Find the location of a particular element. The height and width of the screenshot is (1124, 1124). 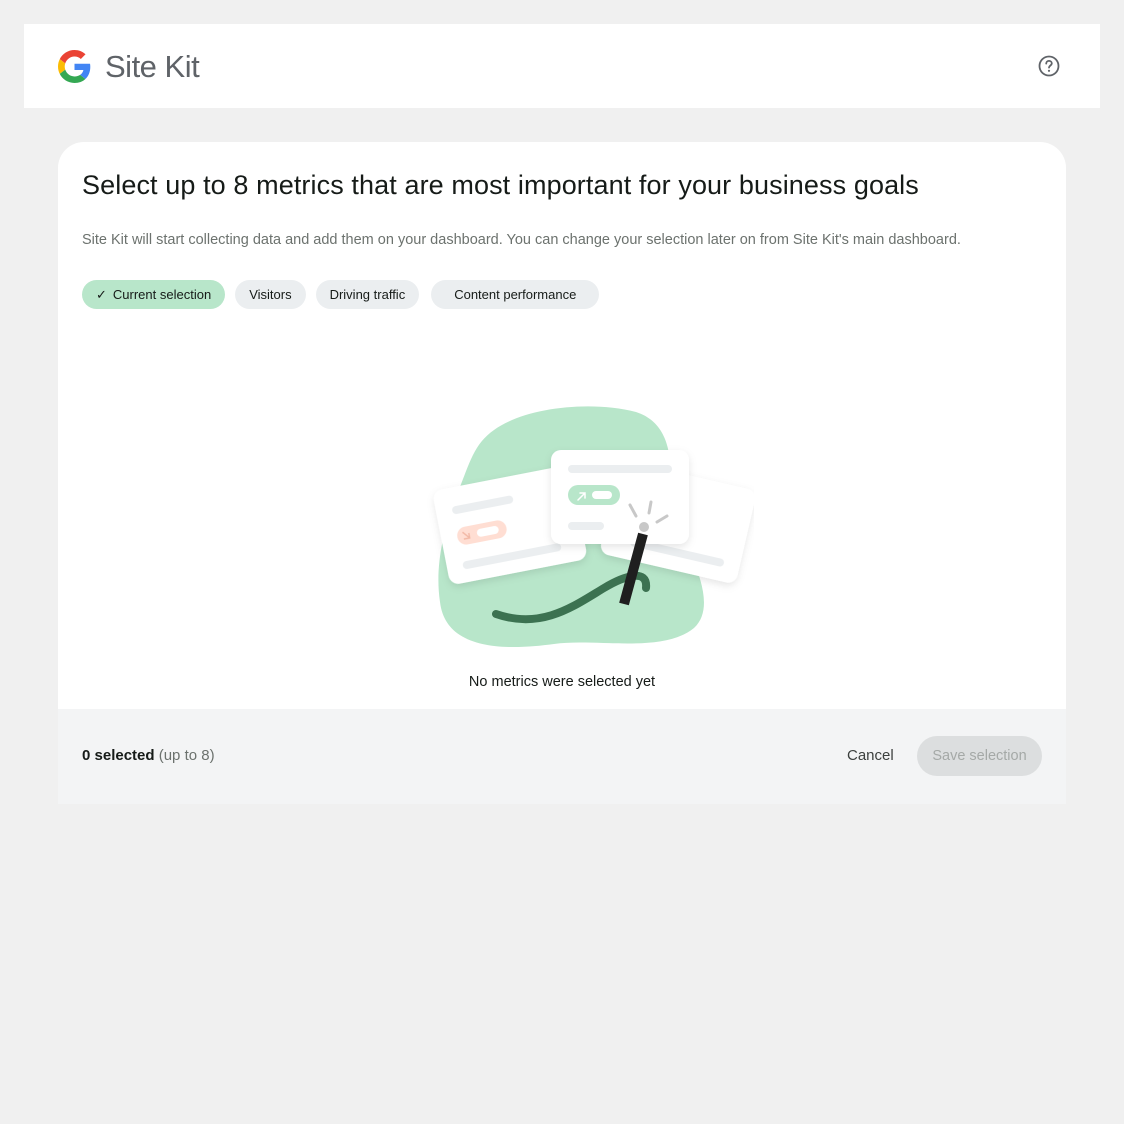

cancel-button: Cancel is located at coordinates (870, 755).